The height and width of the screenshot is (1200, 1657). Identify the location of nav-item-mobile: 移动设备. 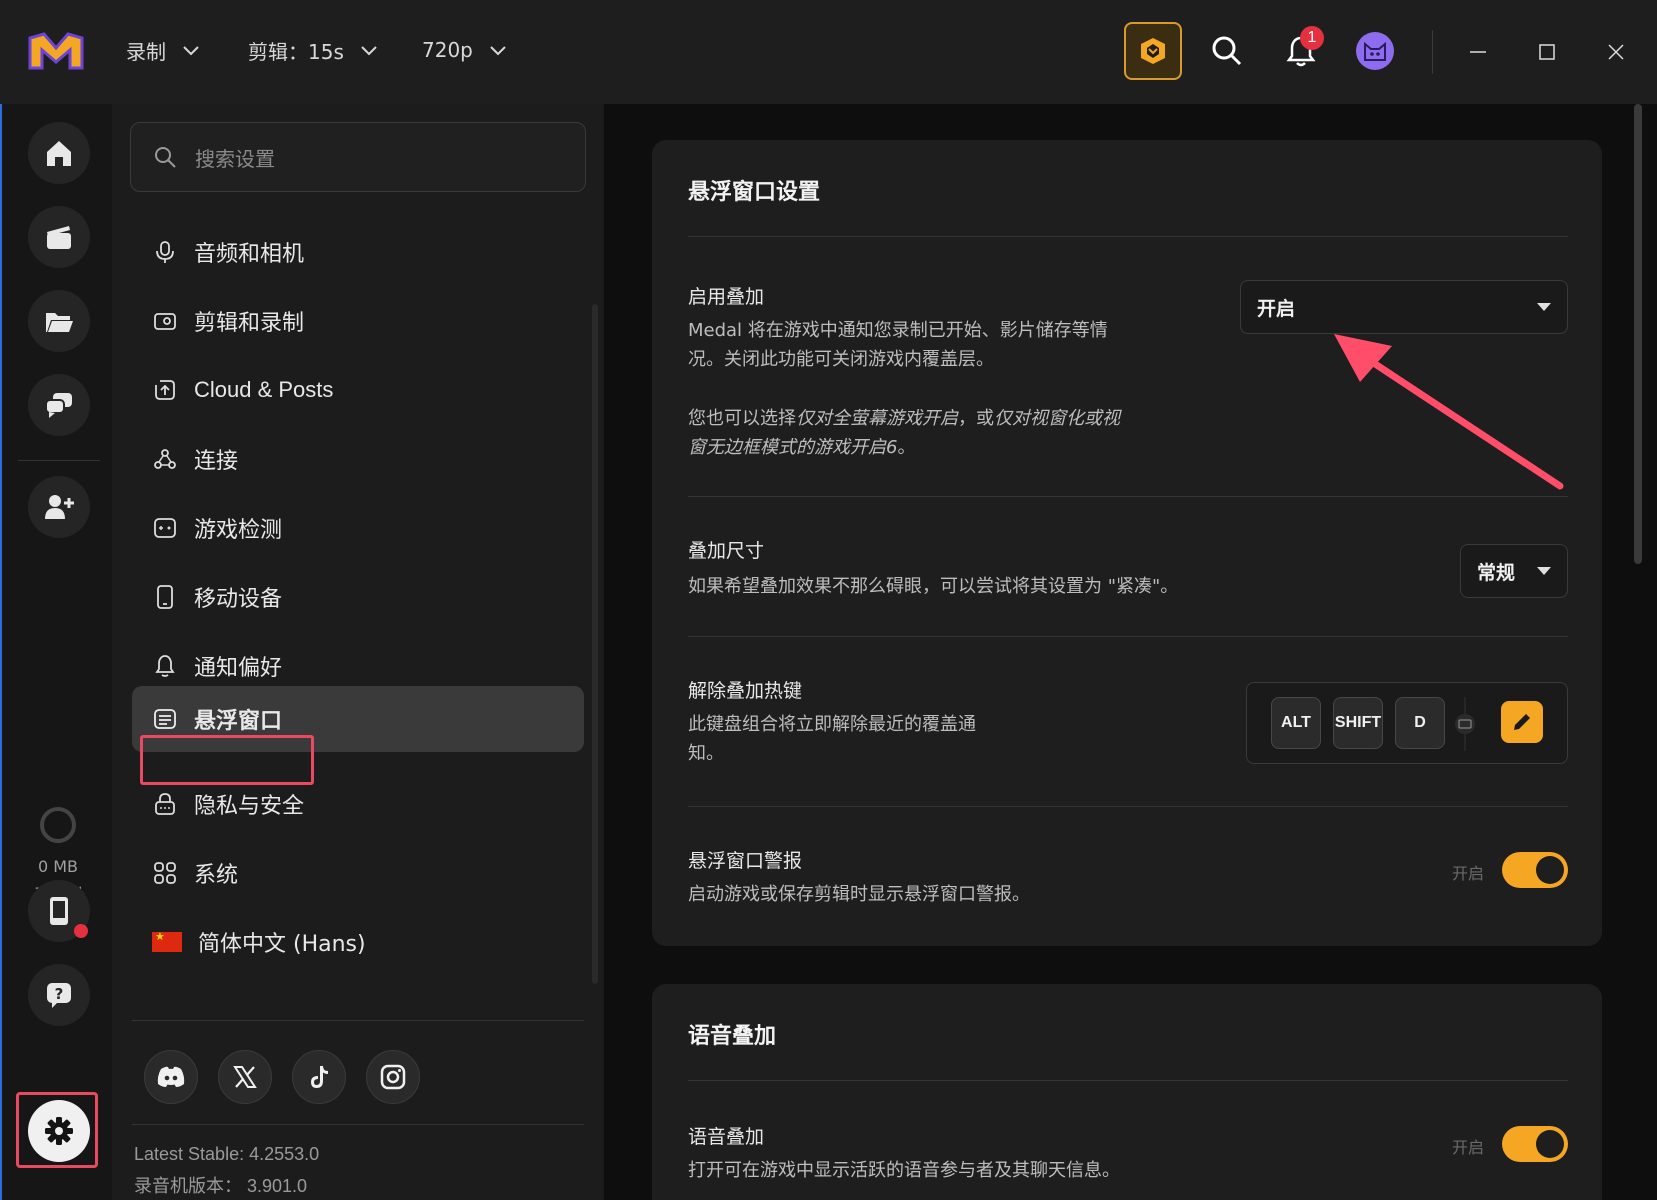
(358, 597).